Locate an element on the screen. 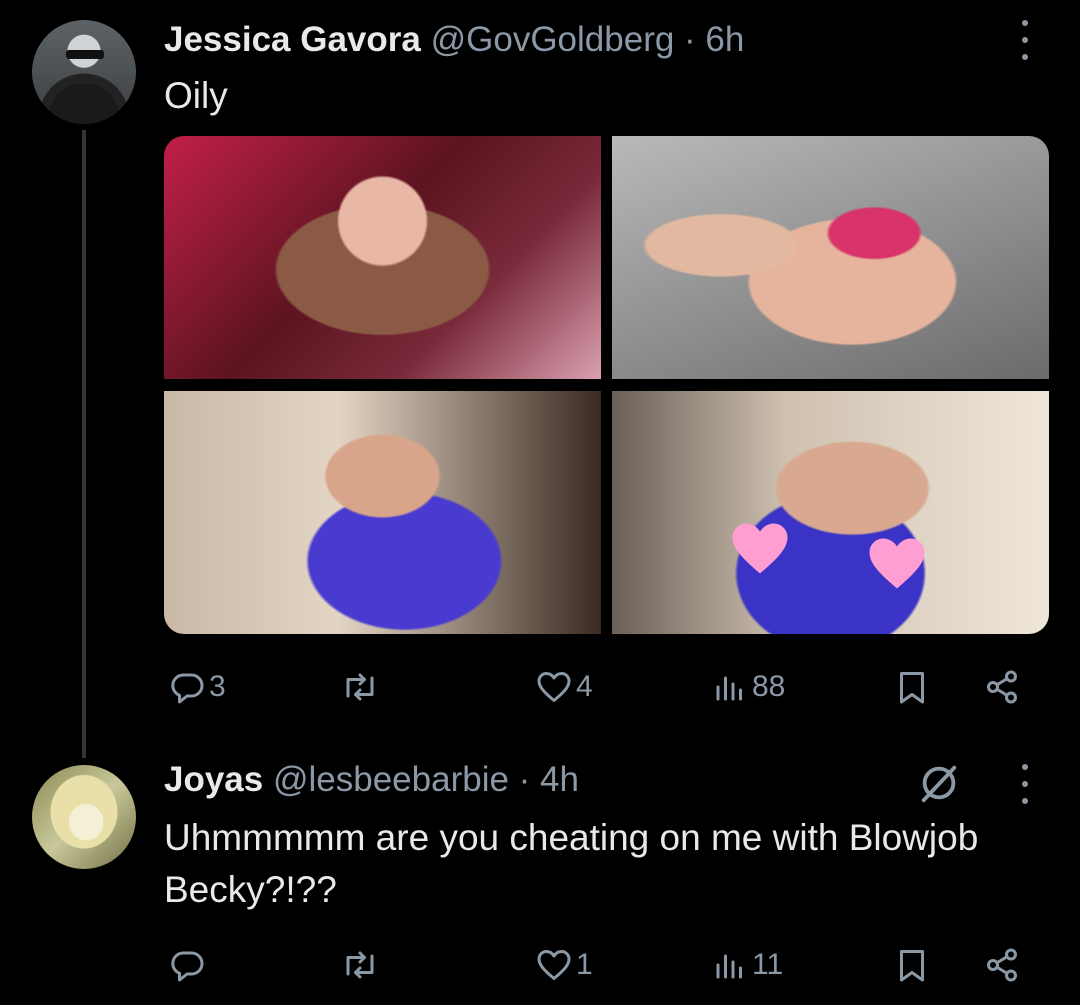 Image resolution: width=1080 pixels, height=1005 pixels. like-button: 4 is located at coordinates (564, 687).